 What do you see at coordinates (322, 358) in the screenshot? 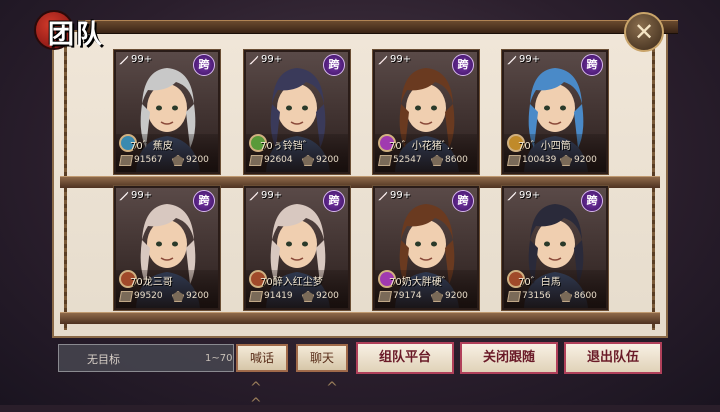
I see `chat-button: 聊天` at bounding box center [322, 358].